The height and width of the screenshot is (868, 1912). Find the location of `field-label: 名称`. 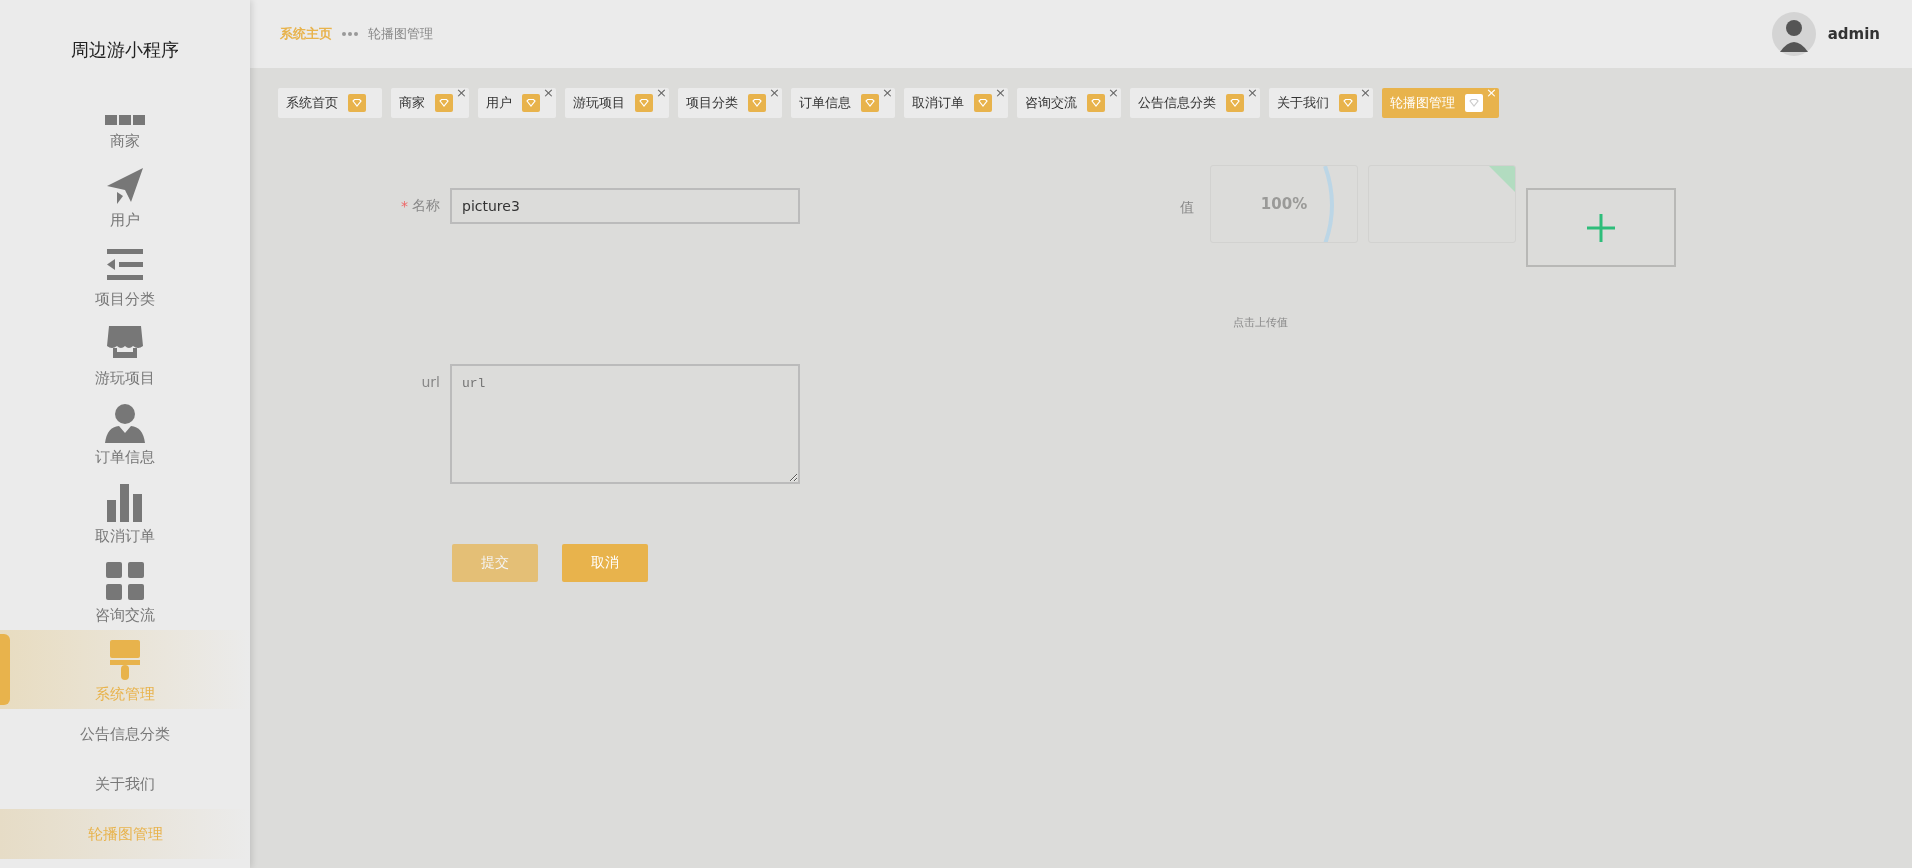

field-label: 名称 is located at coordinates (426, 206).